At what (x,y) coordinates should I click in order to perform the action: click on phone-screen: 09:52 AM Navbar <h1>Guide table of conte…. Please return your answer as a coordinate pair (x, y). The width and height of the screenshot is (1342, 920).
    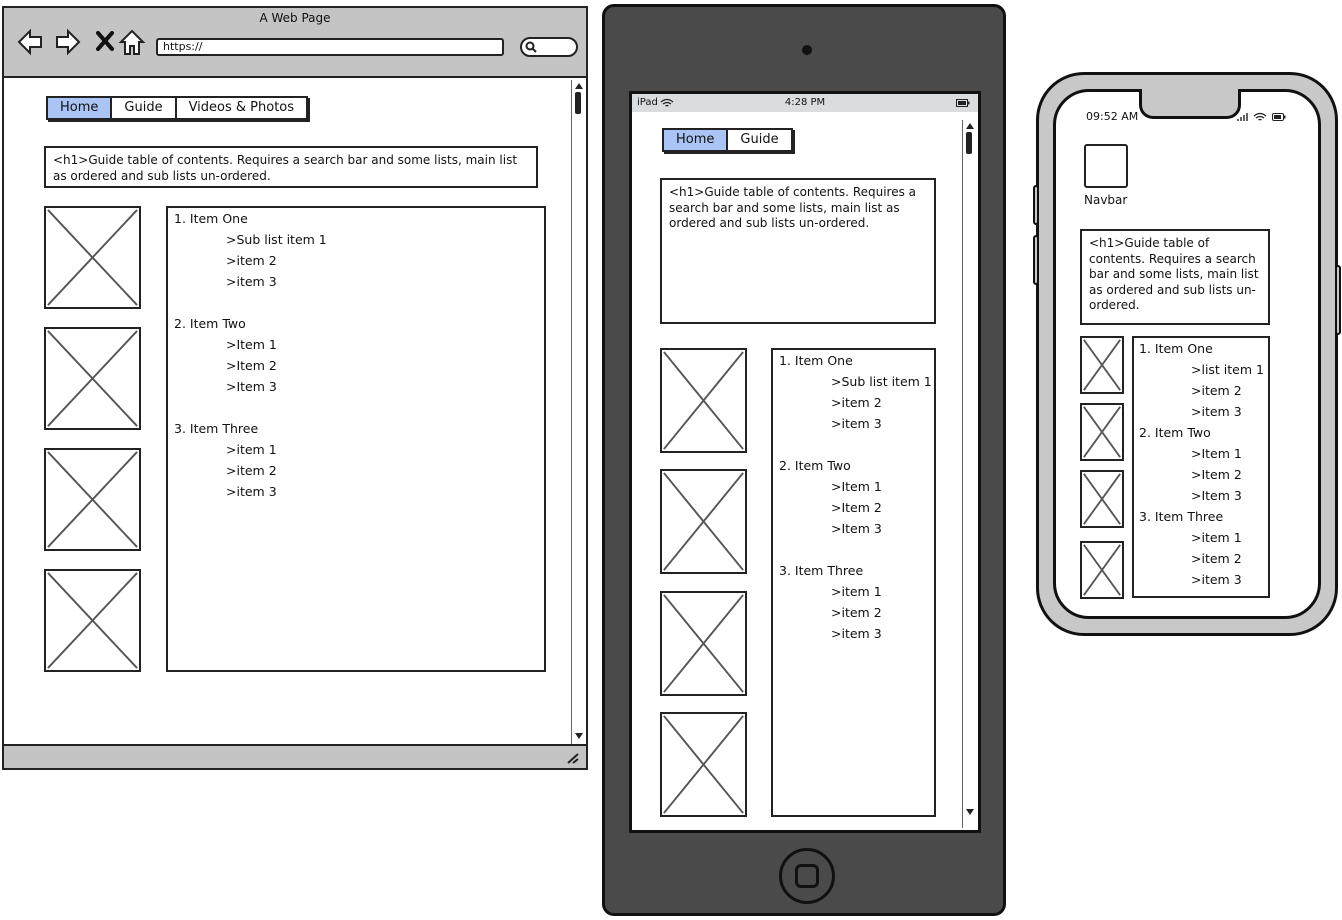
    Looking at the image, I should click on (1187, 354).